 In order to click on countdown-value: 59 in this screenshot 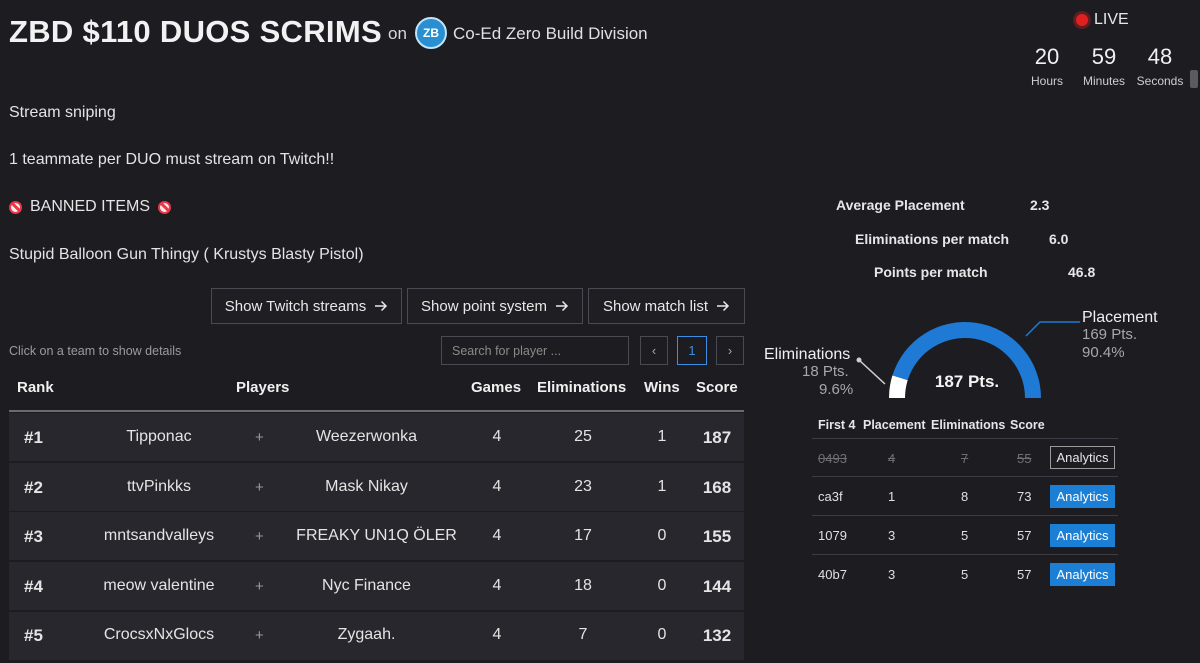, I will do `click(1104, 56)`.